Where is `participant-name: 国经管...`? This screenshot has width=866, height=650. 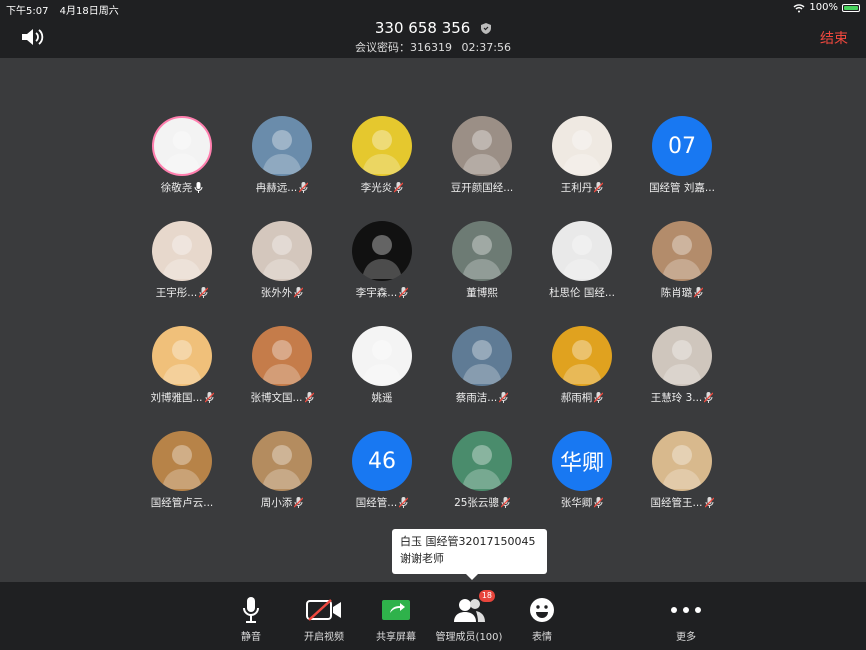 participant-name: 国经管... is located at coordinates (376, 503).